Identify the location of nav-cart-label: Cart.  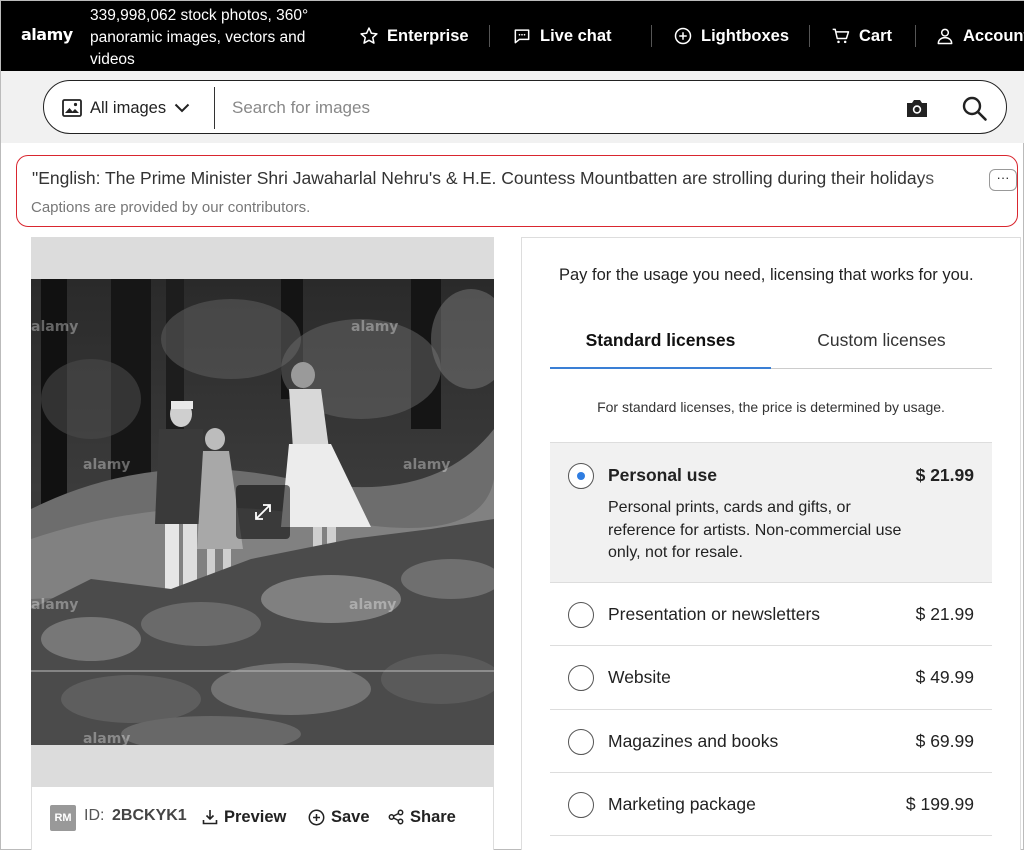
(876, 35).